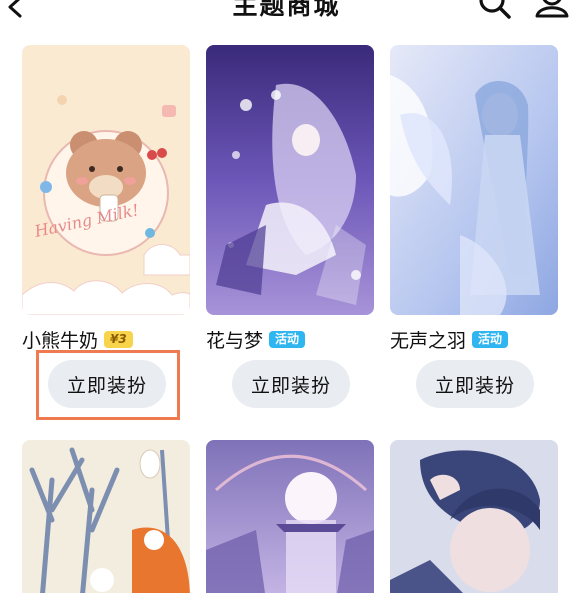 This screenshot has height=593, width=573. I want to click on top-bar: 主题商城, so click(286, 15).